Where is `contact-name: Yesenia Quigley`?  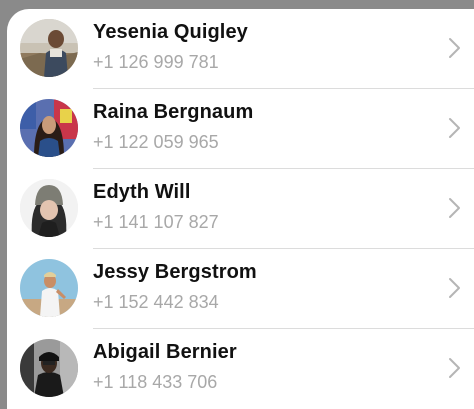 contact-name: Yesenia Quigley is located at coordinates (170, 32).